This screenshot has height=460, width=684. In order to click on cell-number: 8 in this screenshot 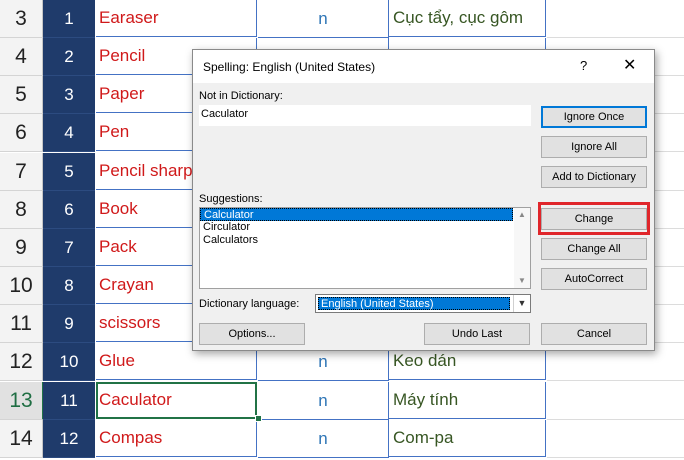, I will do `click(69, 286)`.